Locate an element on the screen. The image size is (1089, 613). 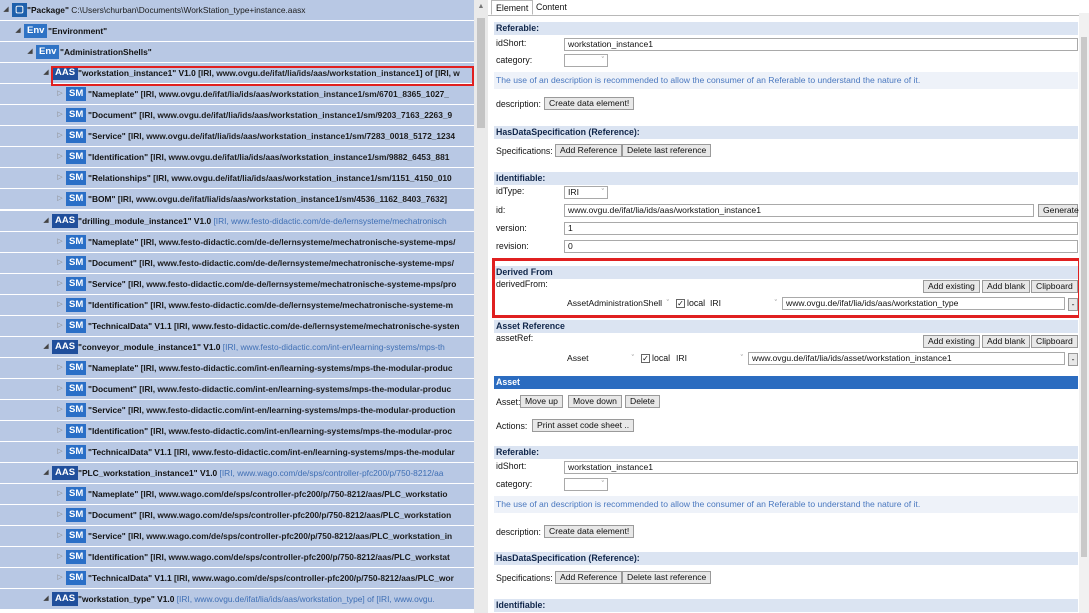
assetref-more-button: - is located at coordinates (1073, 359).